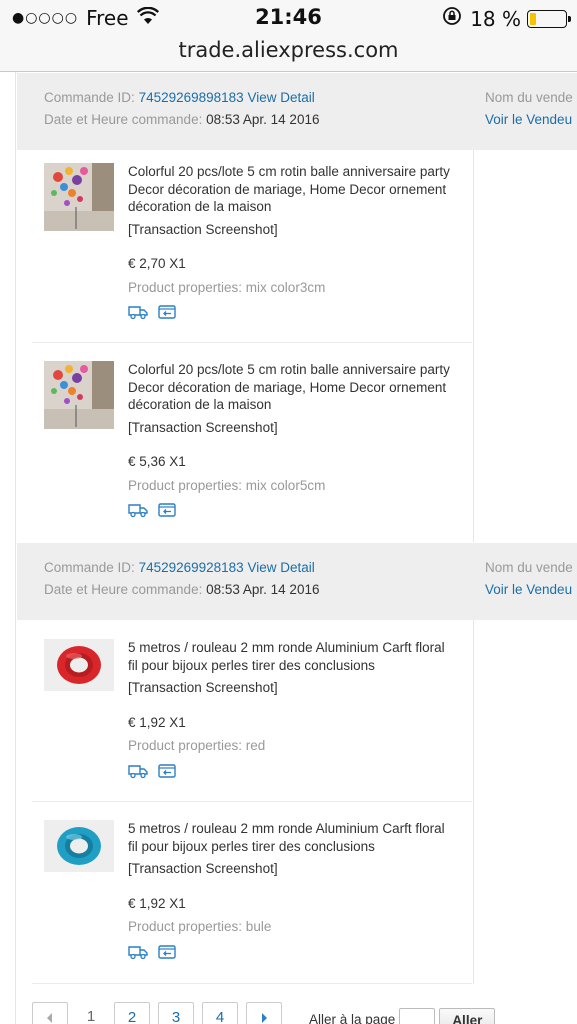 This screenshot has width=577, height=1024. Describe the element at coordinates (197, 745) in the screenshot. I see `product-properties: Product properties: red` at that location.